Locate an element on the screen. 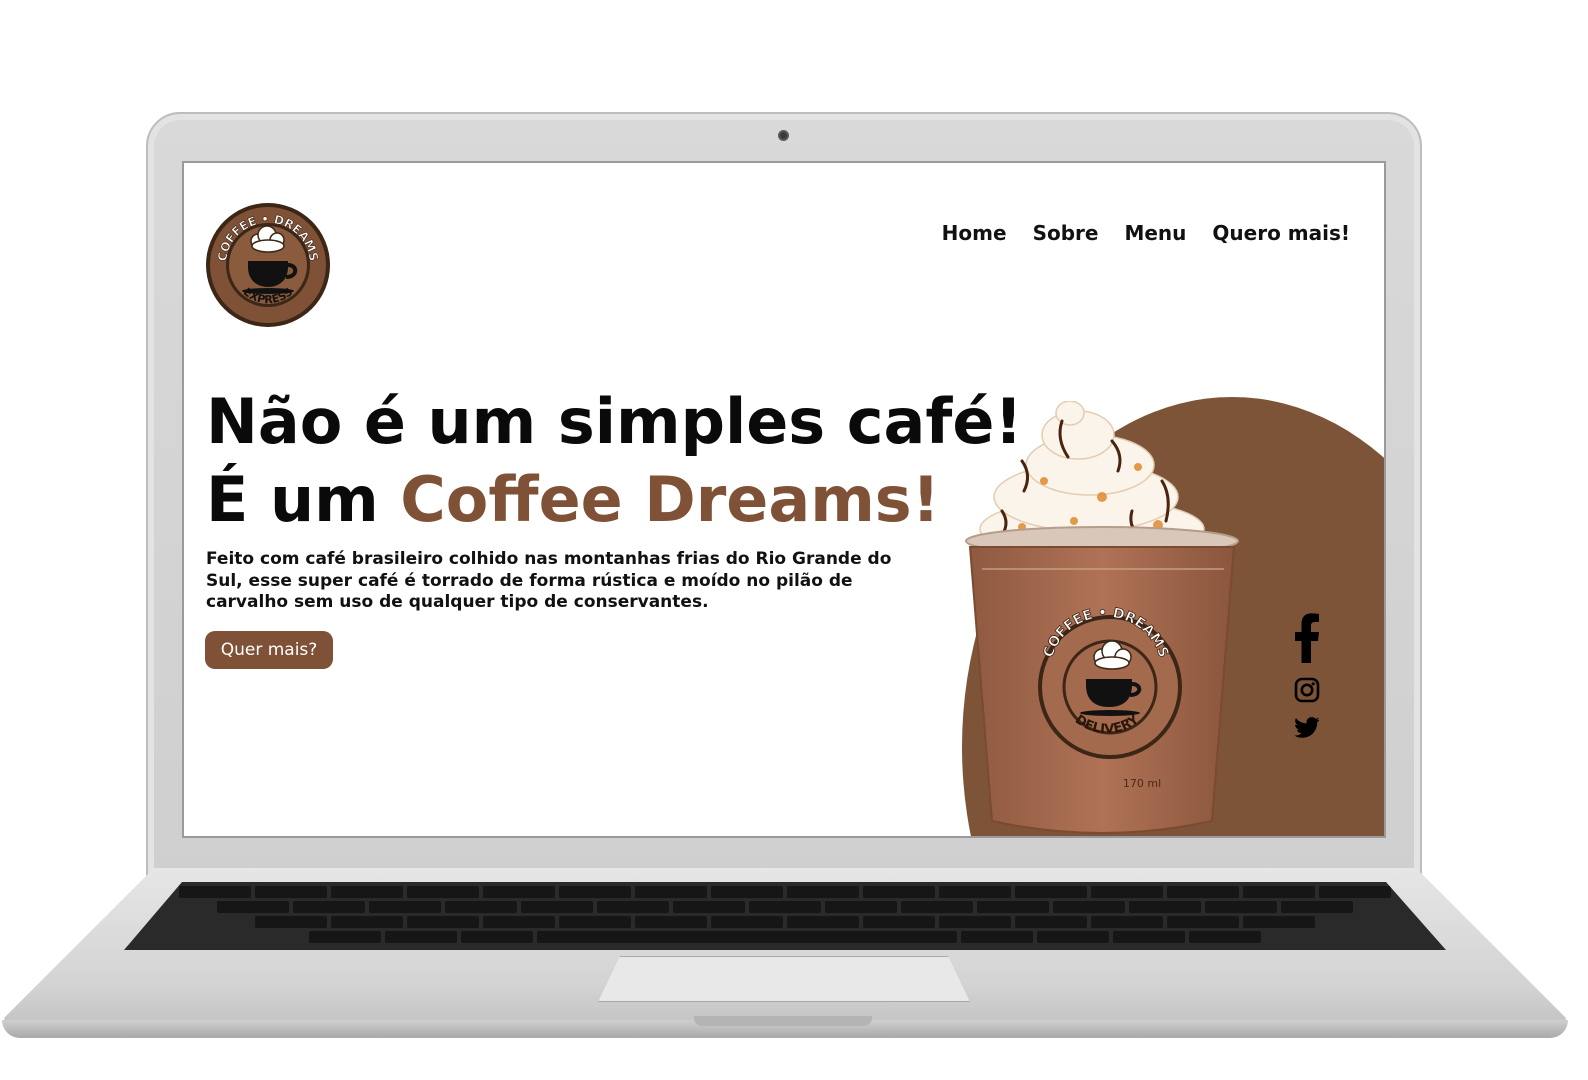 Image resolution: width=1588 pixels, height=1080 pixels. main-nav: Home Sobre Menu Quero mais! is located at coordinates (1146, 233).